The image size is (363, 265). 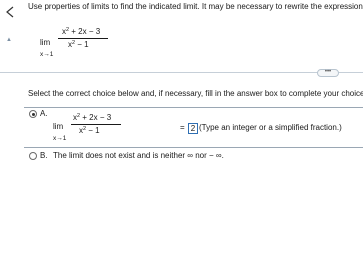 What do you see at coordinates (33, 114) in the screenshot?
I see `option-a-radio` at bounding box center [33, 114].